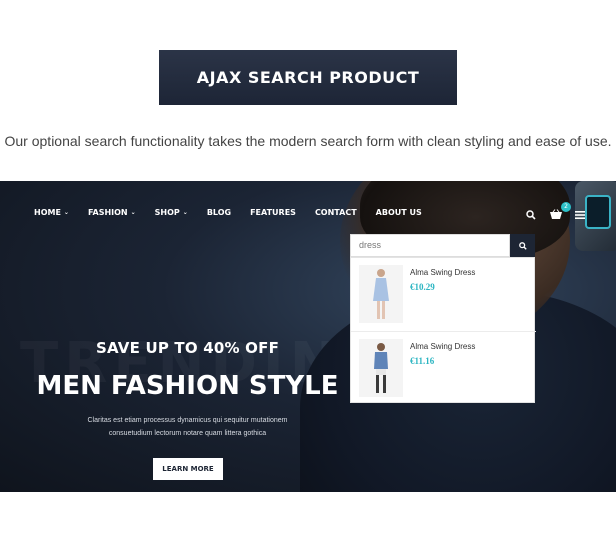 This screenshot has width=616, height=555. Describe the element at coordinates (188, 469) in the screenshot. I see `learn-more-button: LEARN MORE` at that location.